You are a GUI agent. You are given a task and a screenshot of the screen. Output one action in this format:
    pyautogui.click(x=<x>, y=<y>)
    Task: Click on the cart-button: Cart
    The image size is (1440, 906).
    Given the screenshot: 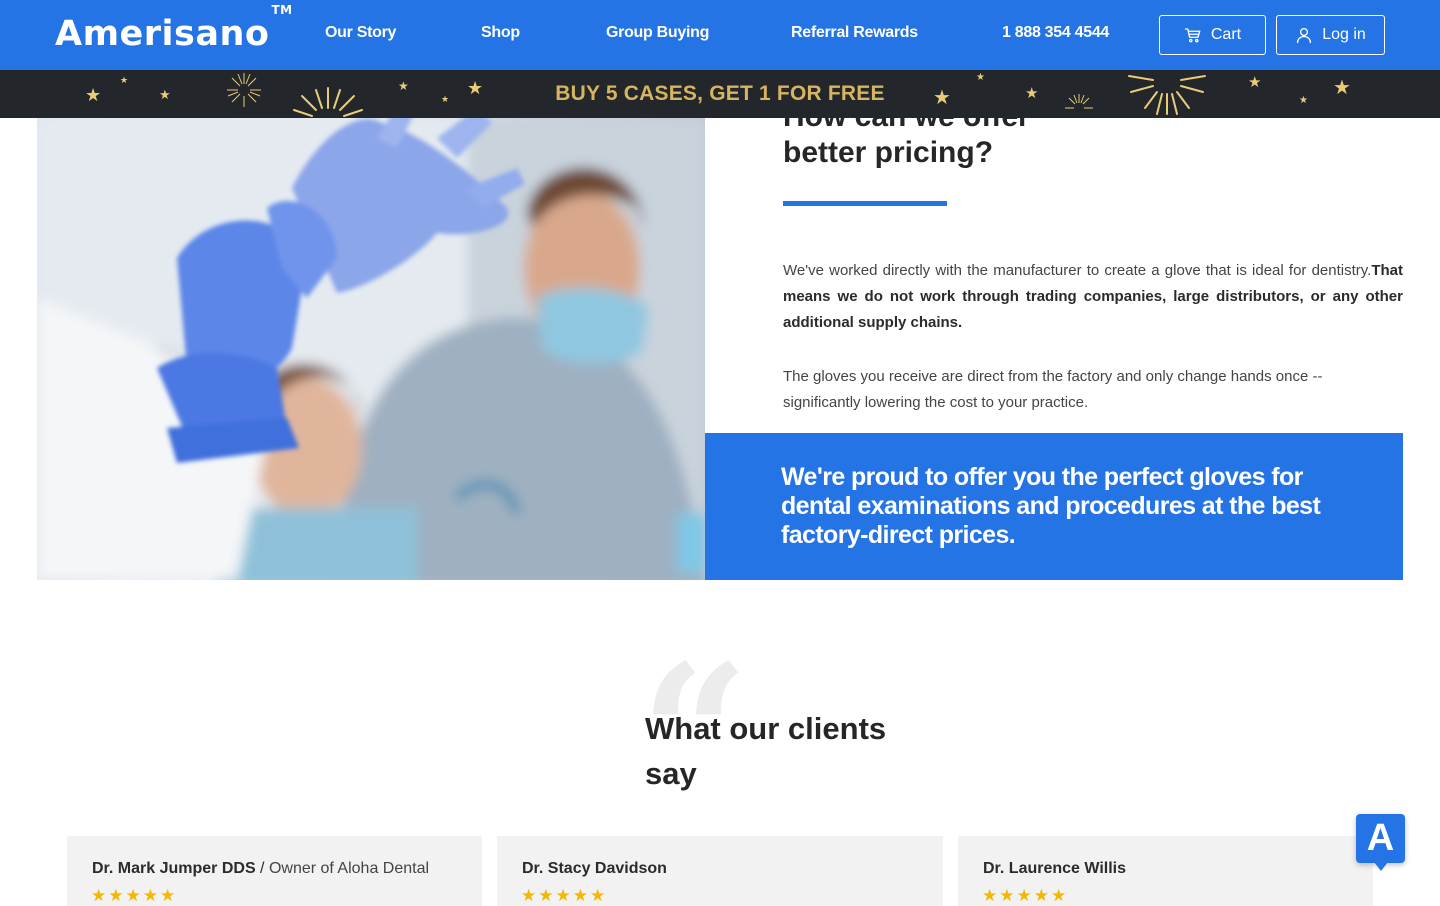 What is the action you would take?
    pyautogui.click(x=1212, y=35)
    